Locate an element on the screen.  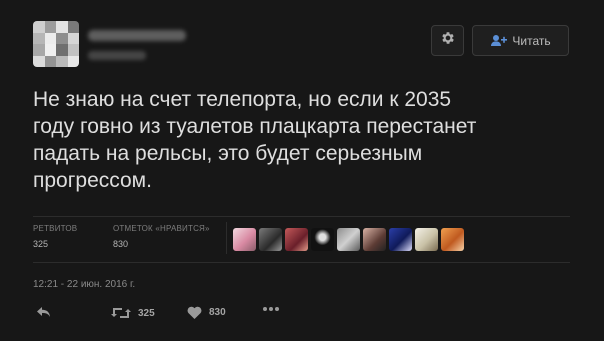
reply-icon is located at coordinates (43, 312).